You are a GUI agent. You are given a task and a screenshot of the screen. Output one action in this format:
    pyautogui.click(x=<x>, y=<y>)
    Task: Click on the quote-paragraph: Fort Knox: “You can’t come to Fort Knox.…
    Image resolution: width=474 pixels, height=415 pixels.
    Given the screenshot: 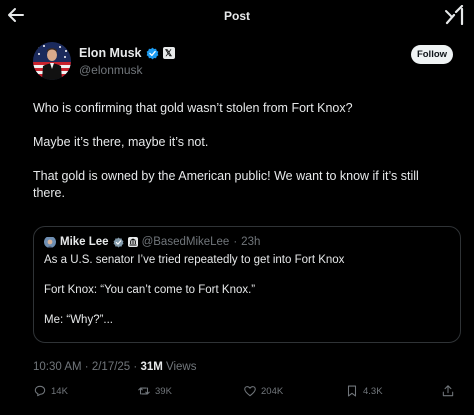 What is the action you would take?
    pyautogui.click(x=150, y=290)
    